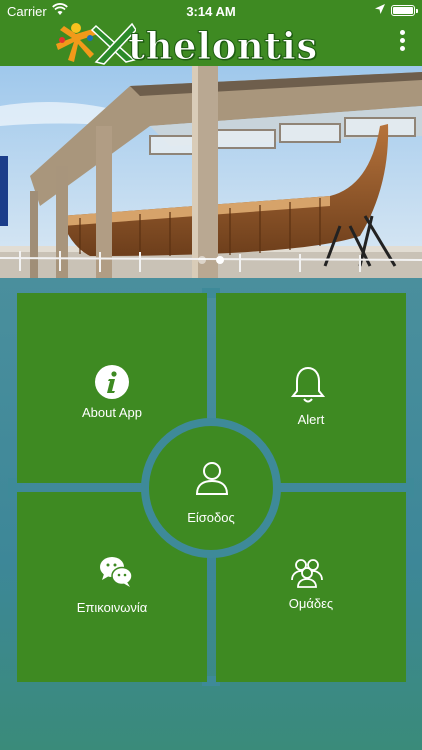  Describe the element at coordinates (112, 412) in the screenshot. I see `about-app-label: About App` at that location.